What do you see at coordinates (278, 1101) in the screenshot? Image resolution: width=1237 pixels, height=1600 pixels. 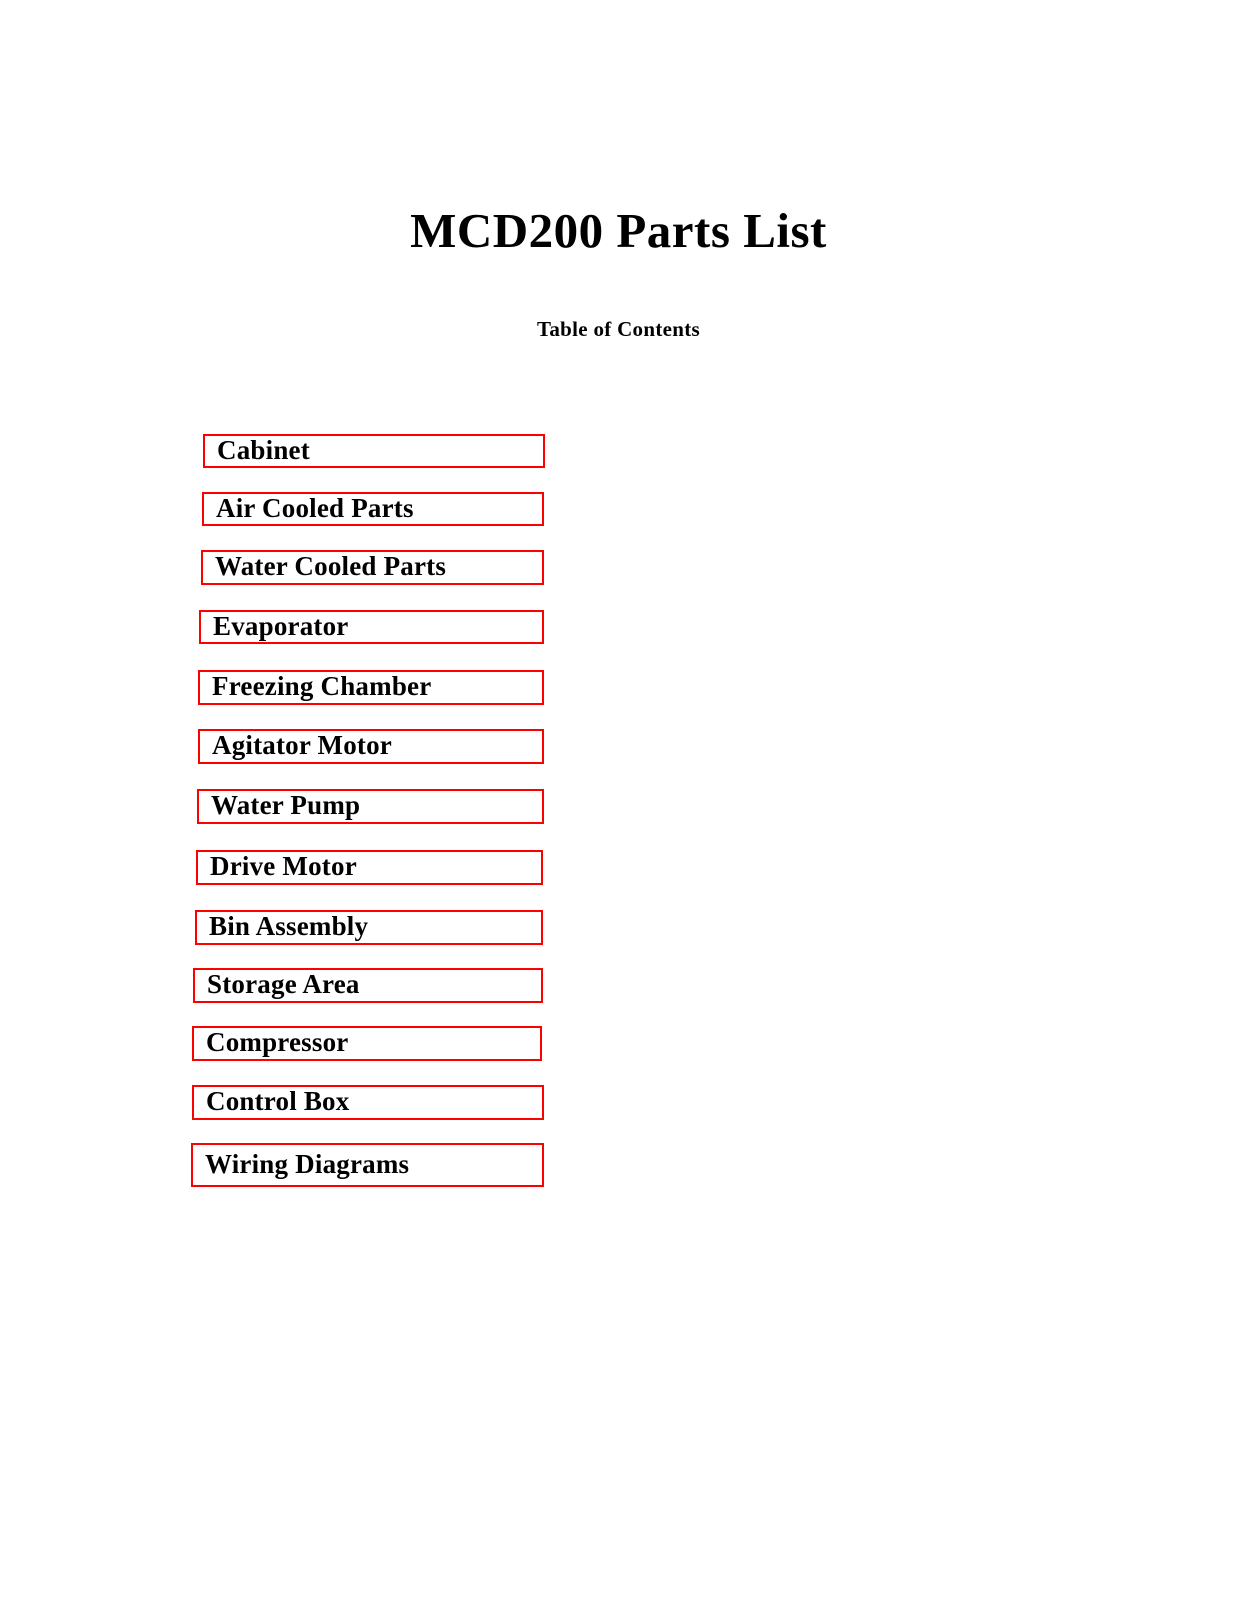 I see `toc-link-label: Control Box` at bounding box center [278, 1101].